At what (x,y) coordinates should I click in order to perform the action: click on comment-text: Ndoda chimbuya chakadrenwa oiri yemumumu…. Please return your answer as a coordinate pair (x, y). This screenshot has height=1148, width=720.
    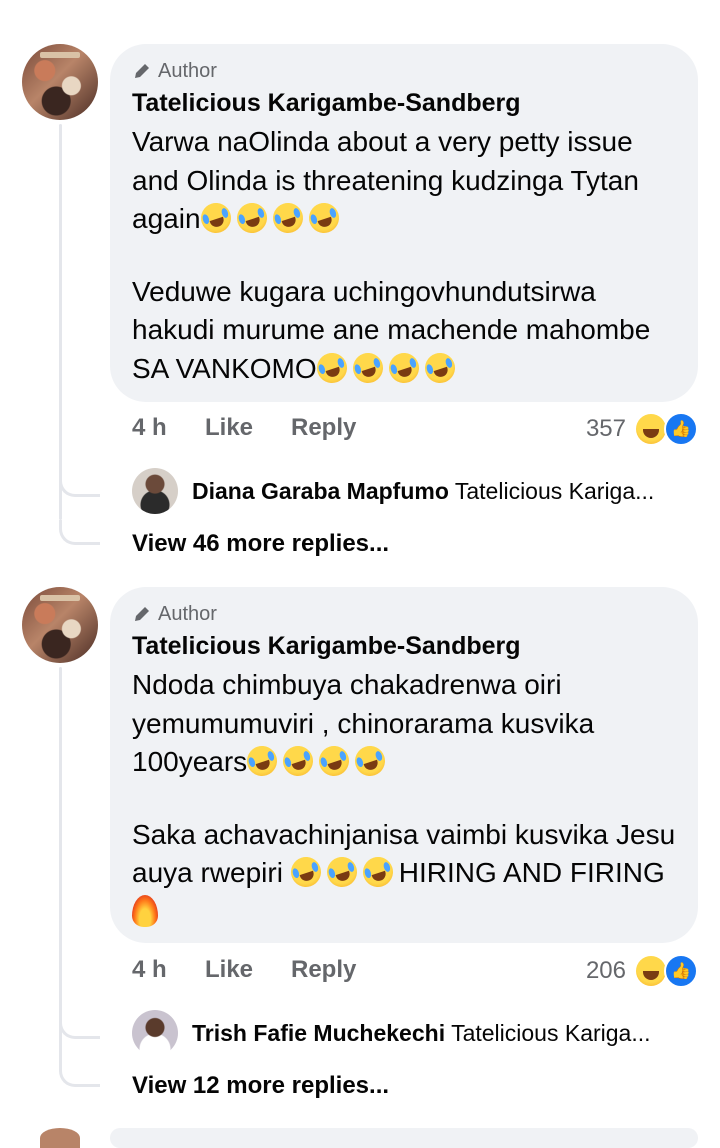
    Looking at the image, I should click on (404, 724).